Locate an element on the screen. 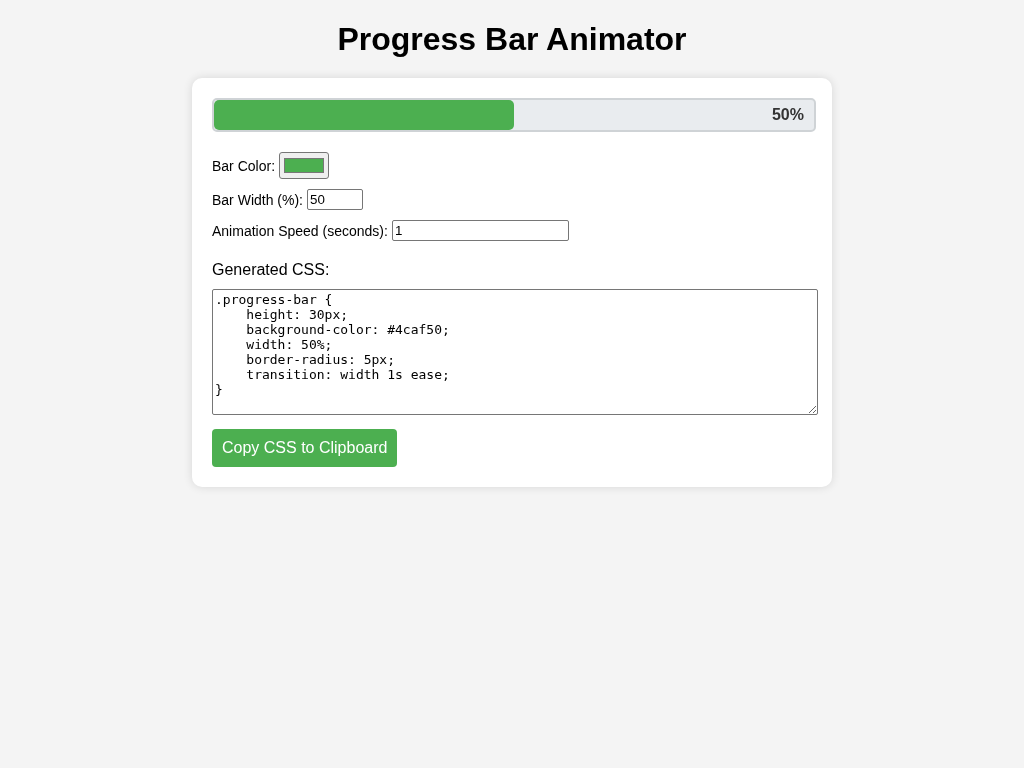 This screenshot has width=1024, height=768. field-label: Bar Width (%): is located at coordinates (257, 199).